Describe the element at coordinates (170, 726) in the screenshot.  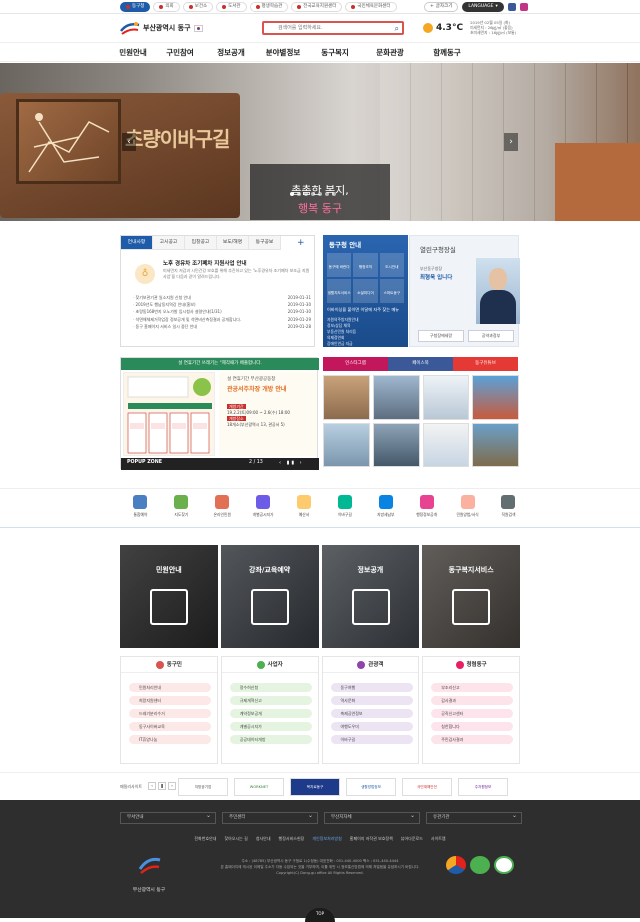
I see `list-item: 동구사이버교육` at that location.